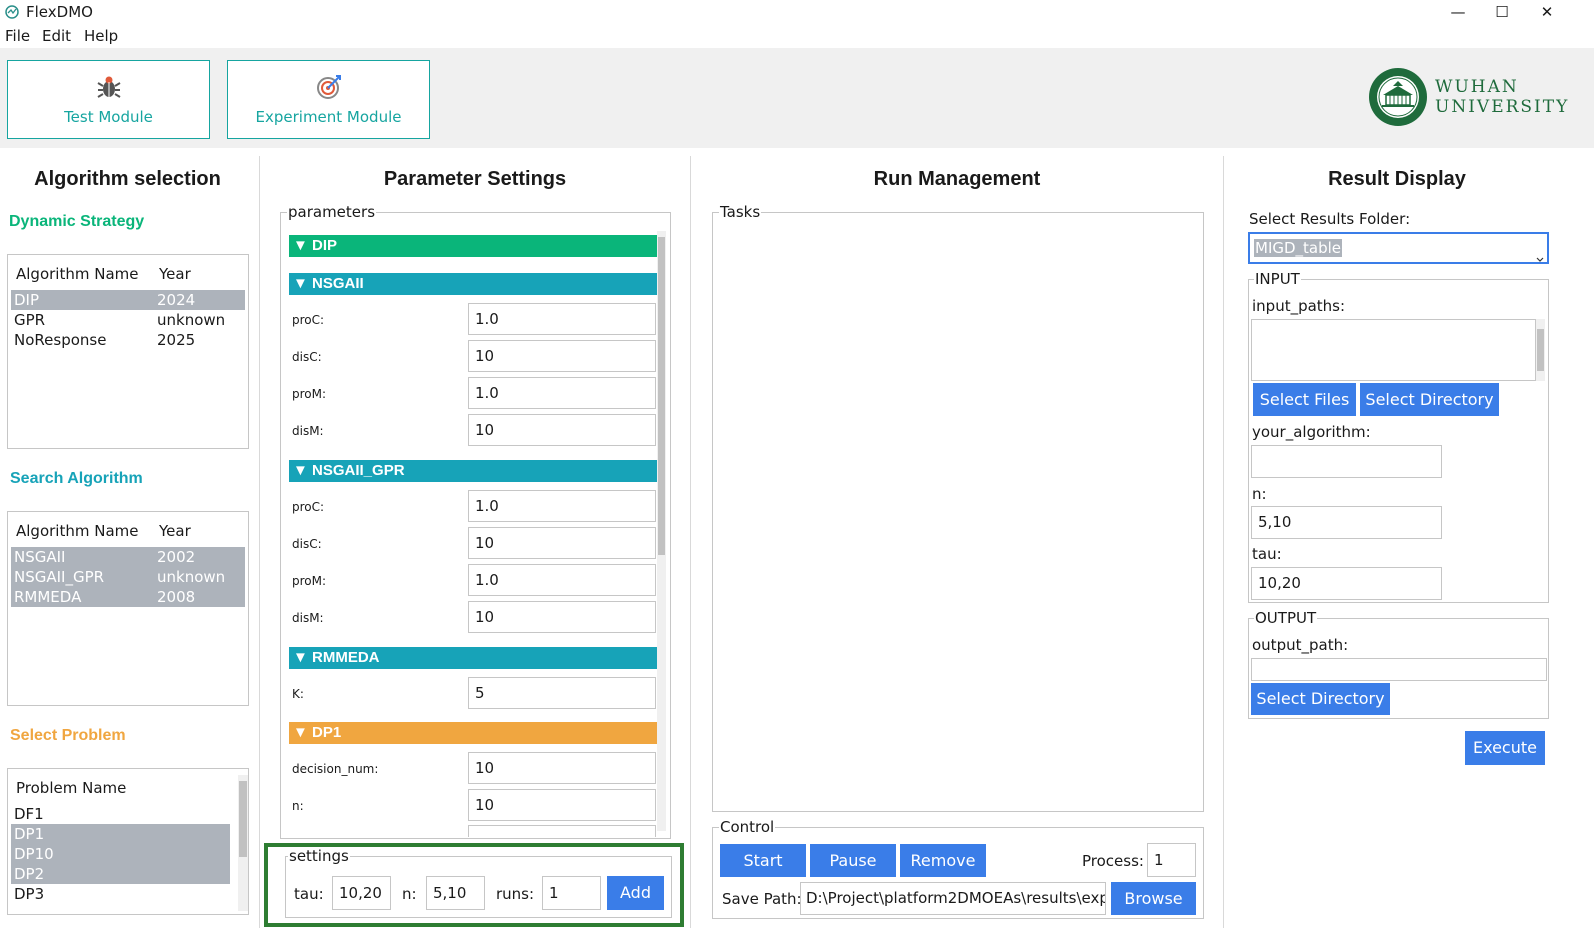 The width and height of the screenshot is (1594, 946). What do you see at coordinates (763, 860) in the screenshot?
I see `start-button: Start` at bounding box center [763, 860].